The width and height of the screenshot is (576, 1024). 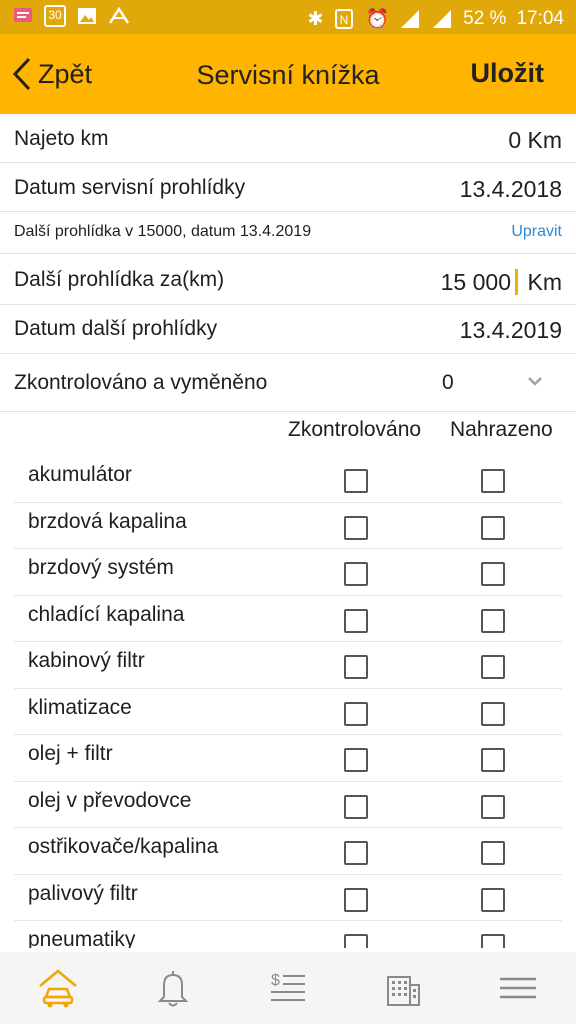 What do you see at coordinates (87, 16) in the screenshot?
I see `image-notification-icon` at bounding box center [87, 16].